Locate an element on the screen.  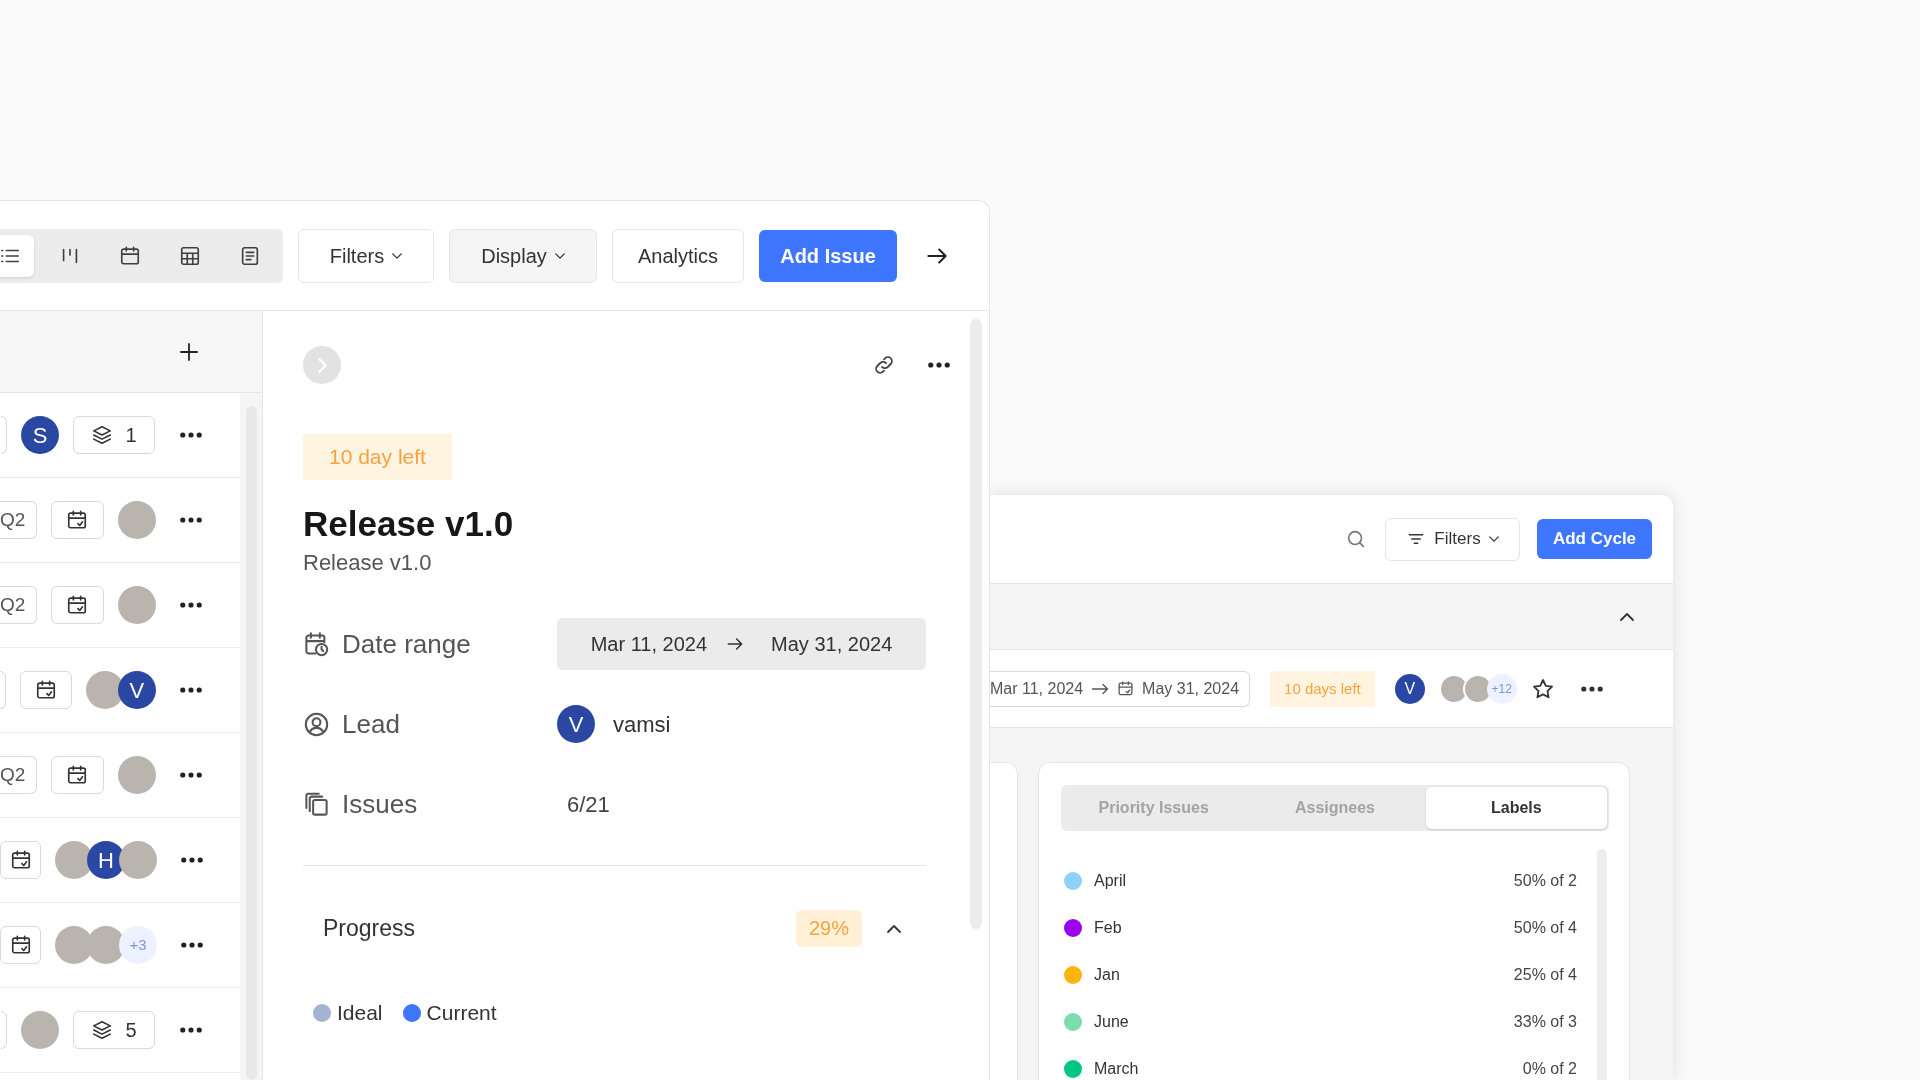
document-icon is located at coordinates (250, 255).